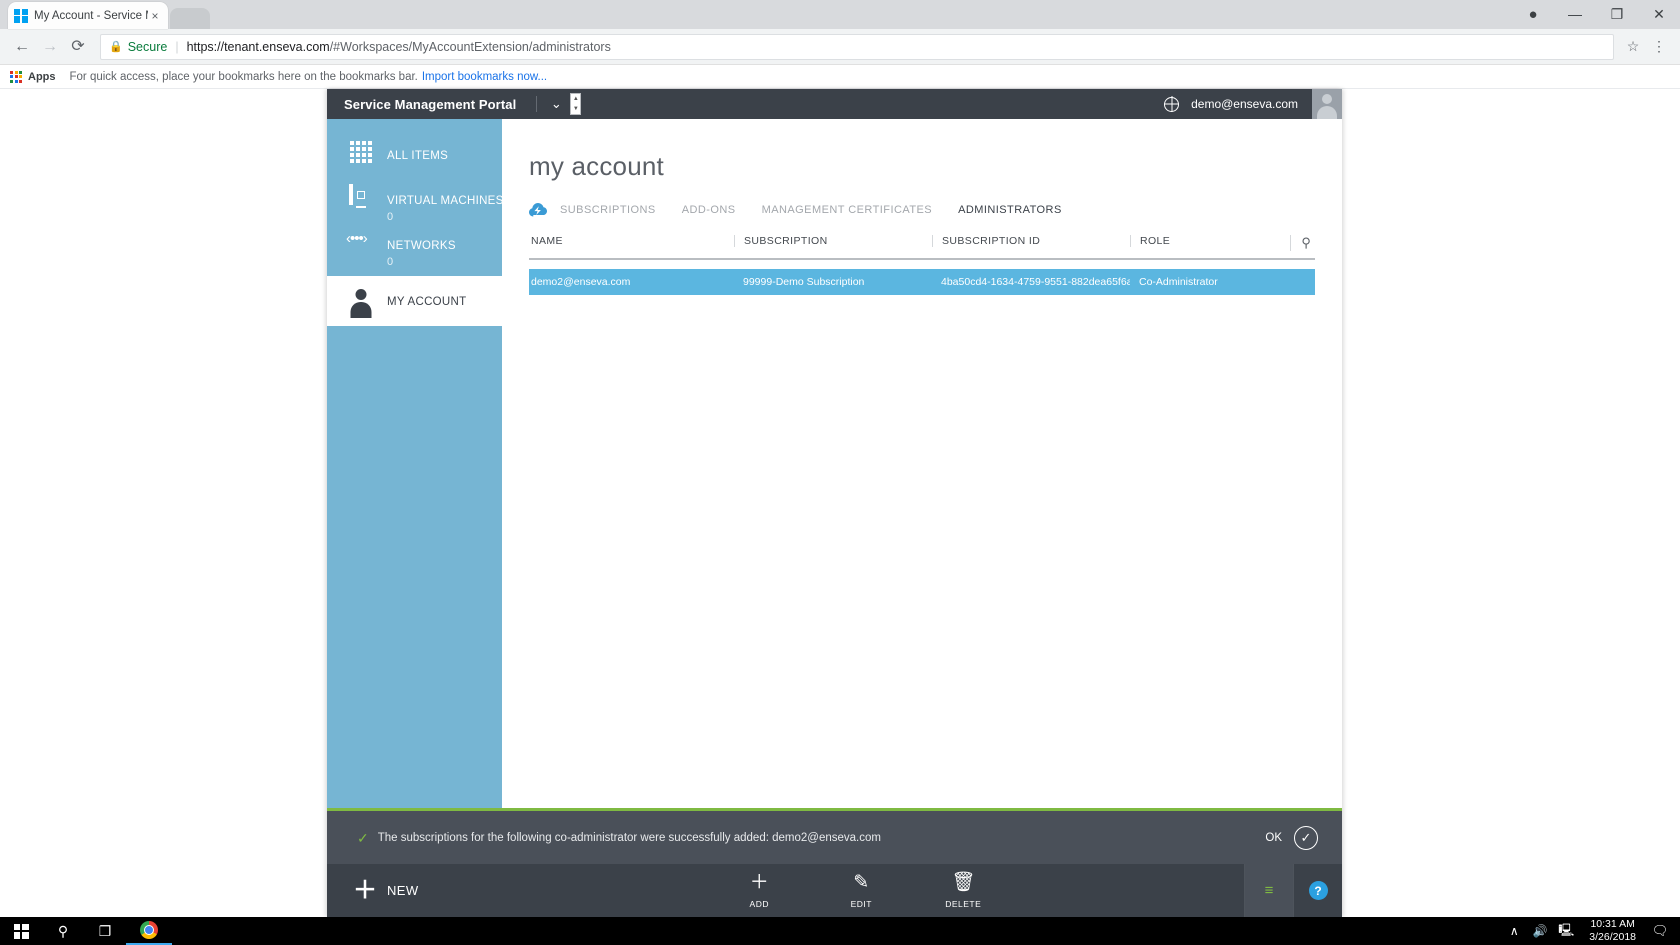  Describe the element at coordinates (357, 238) in the screenshot. I see `network-icon: ‹•••›` at that location.